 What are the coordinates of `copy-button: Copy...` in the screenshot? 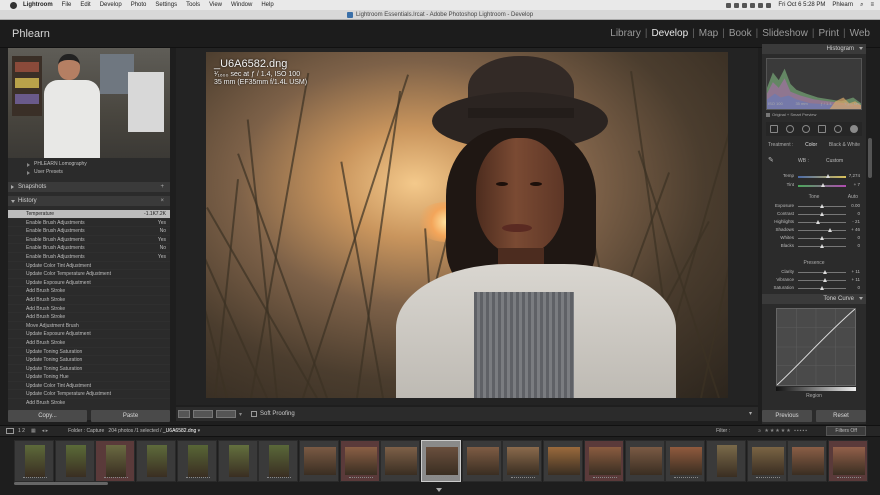 It's located at (47, 416).